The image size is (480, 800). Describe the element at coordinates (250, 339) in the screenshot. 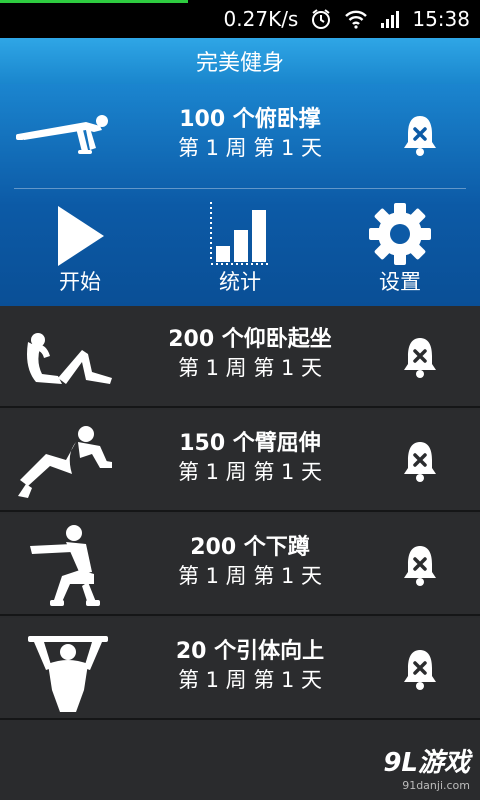

I see `situps-title: 200 个仰卧起坐` at that location.